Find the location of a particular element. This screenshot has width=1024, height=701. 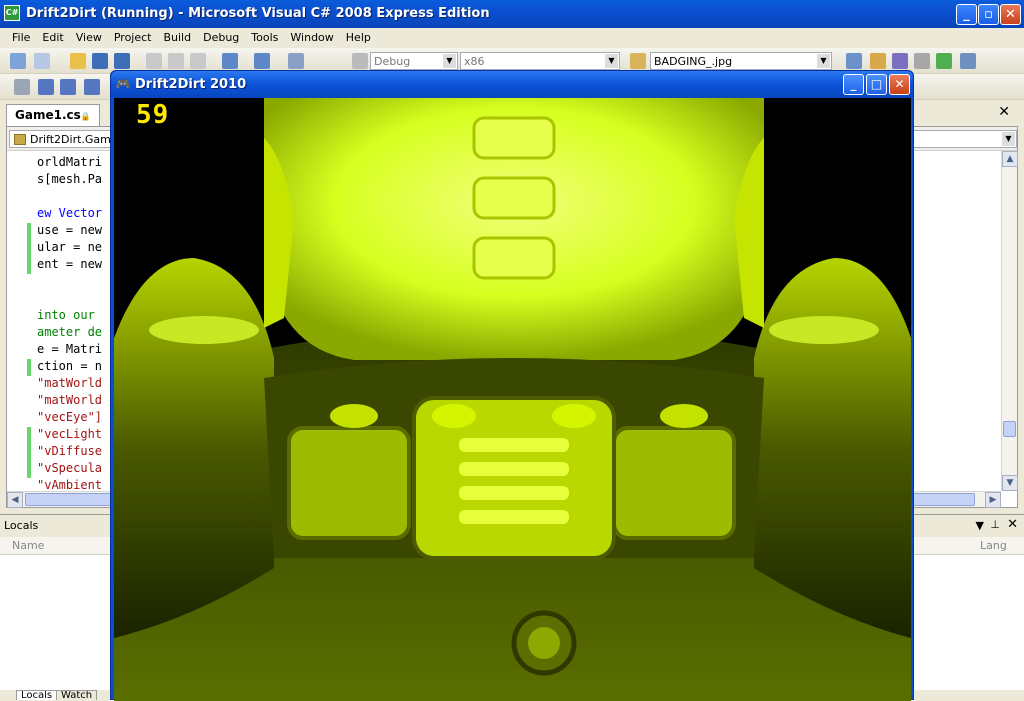

code-line: "vSpecula is located at coordinates (69, 469).